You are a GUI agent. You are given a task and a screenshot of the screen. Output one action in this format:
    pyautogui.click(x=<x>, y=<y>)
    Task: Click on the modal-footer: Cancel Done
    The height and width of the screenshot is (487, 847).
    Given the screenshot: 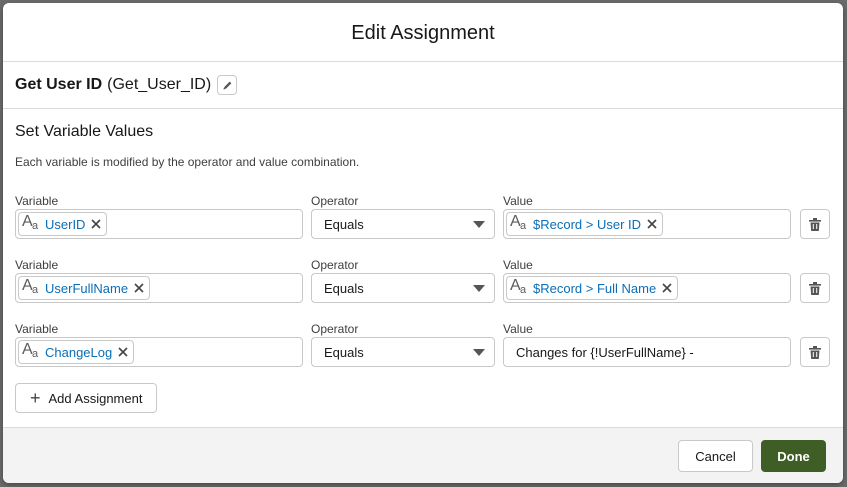 What is the action you would take?
    pyautogui.click(x=423, y=455)
    